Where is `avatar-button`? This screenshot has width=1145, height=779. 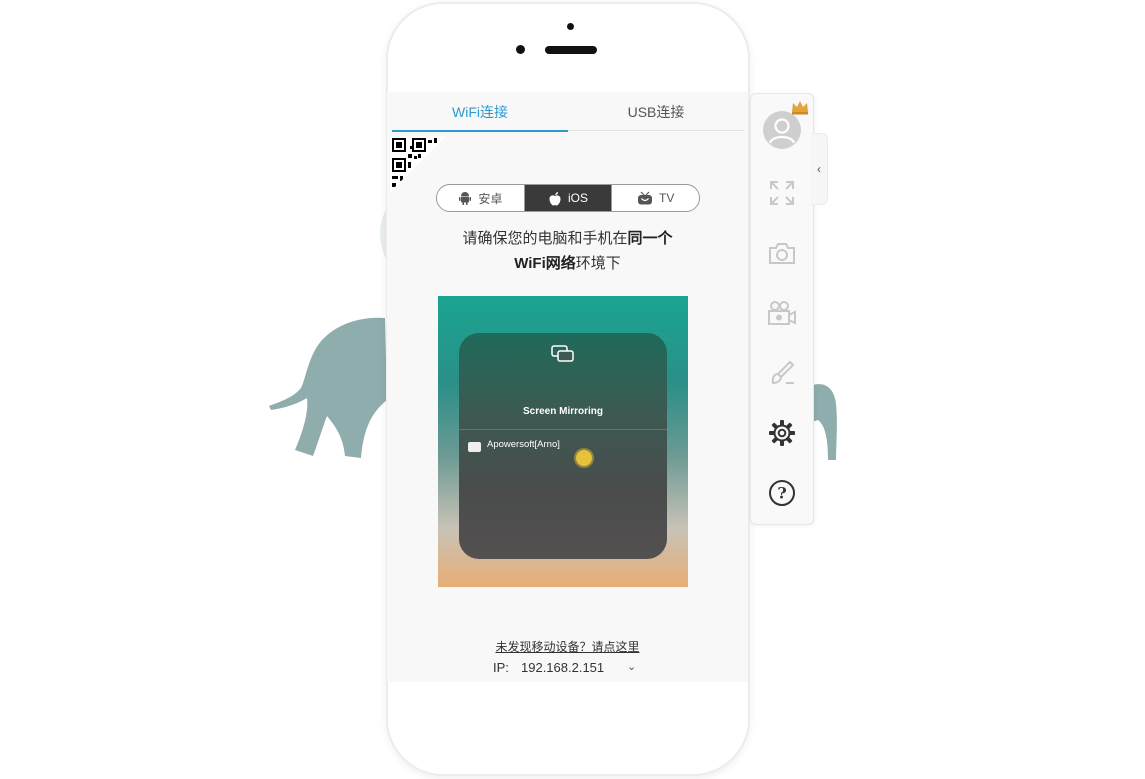
avatar-button is located at coordinates (782, 130).